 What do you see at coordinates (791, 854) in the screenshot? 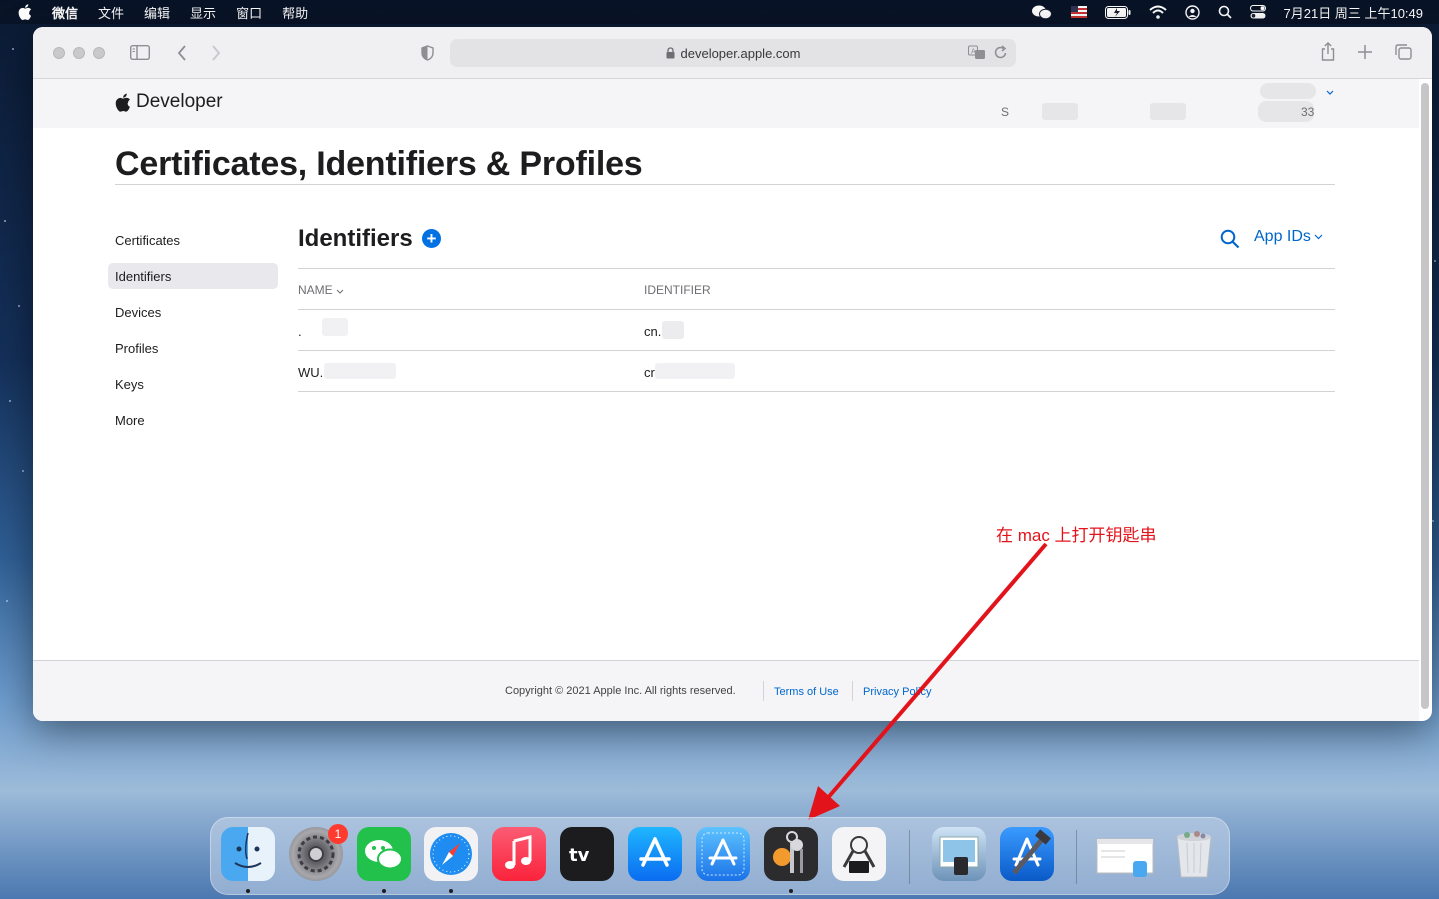
I see `keychain-access-icon` at bounding box center [791, 854].